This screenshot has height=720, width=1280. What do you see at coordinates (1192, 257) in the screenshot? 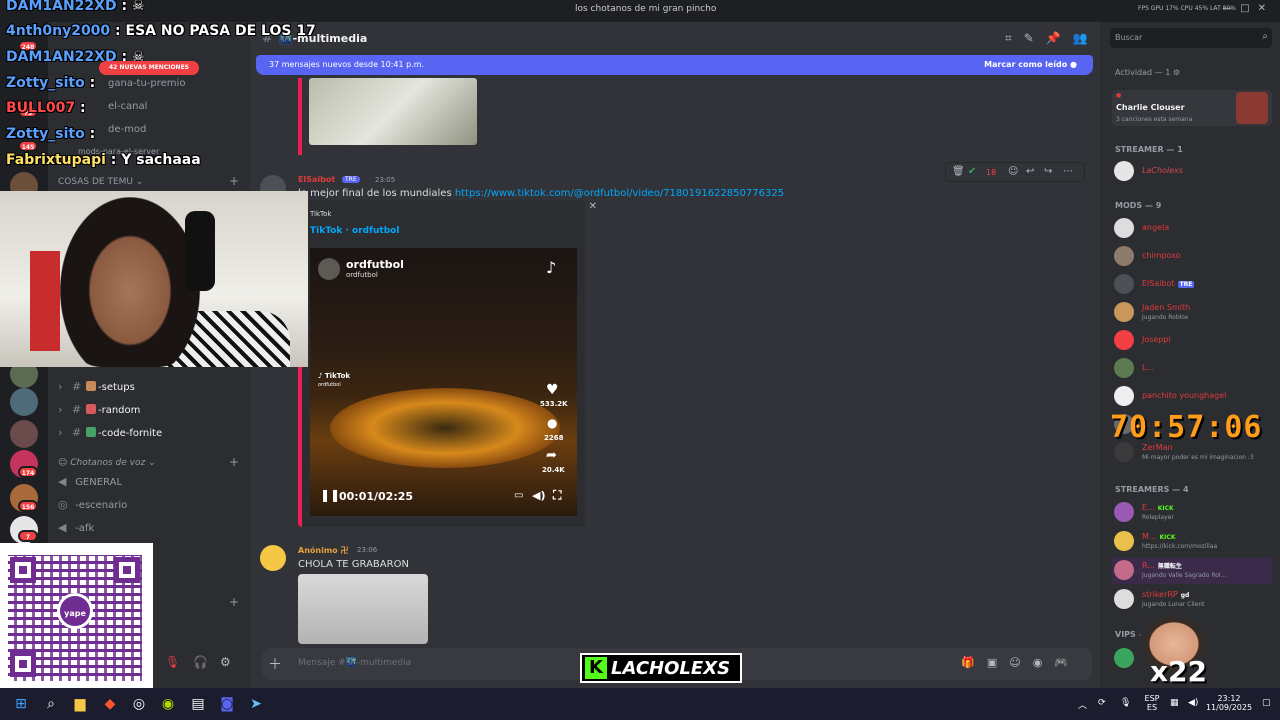
I see `member-row: chimpoxo` at bounding box center [1192, 257].